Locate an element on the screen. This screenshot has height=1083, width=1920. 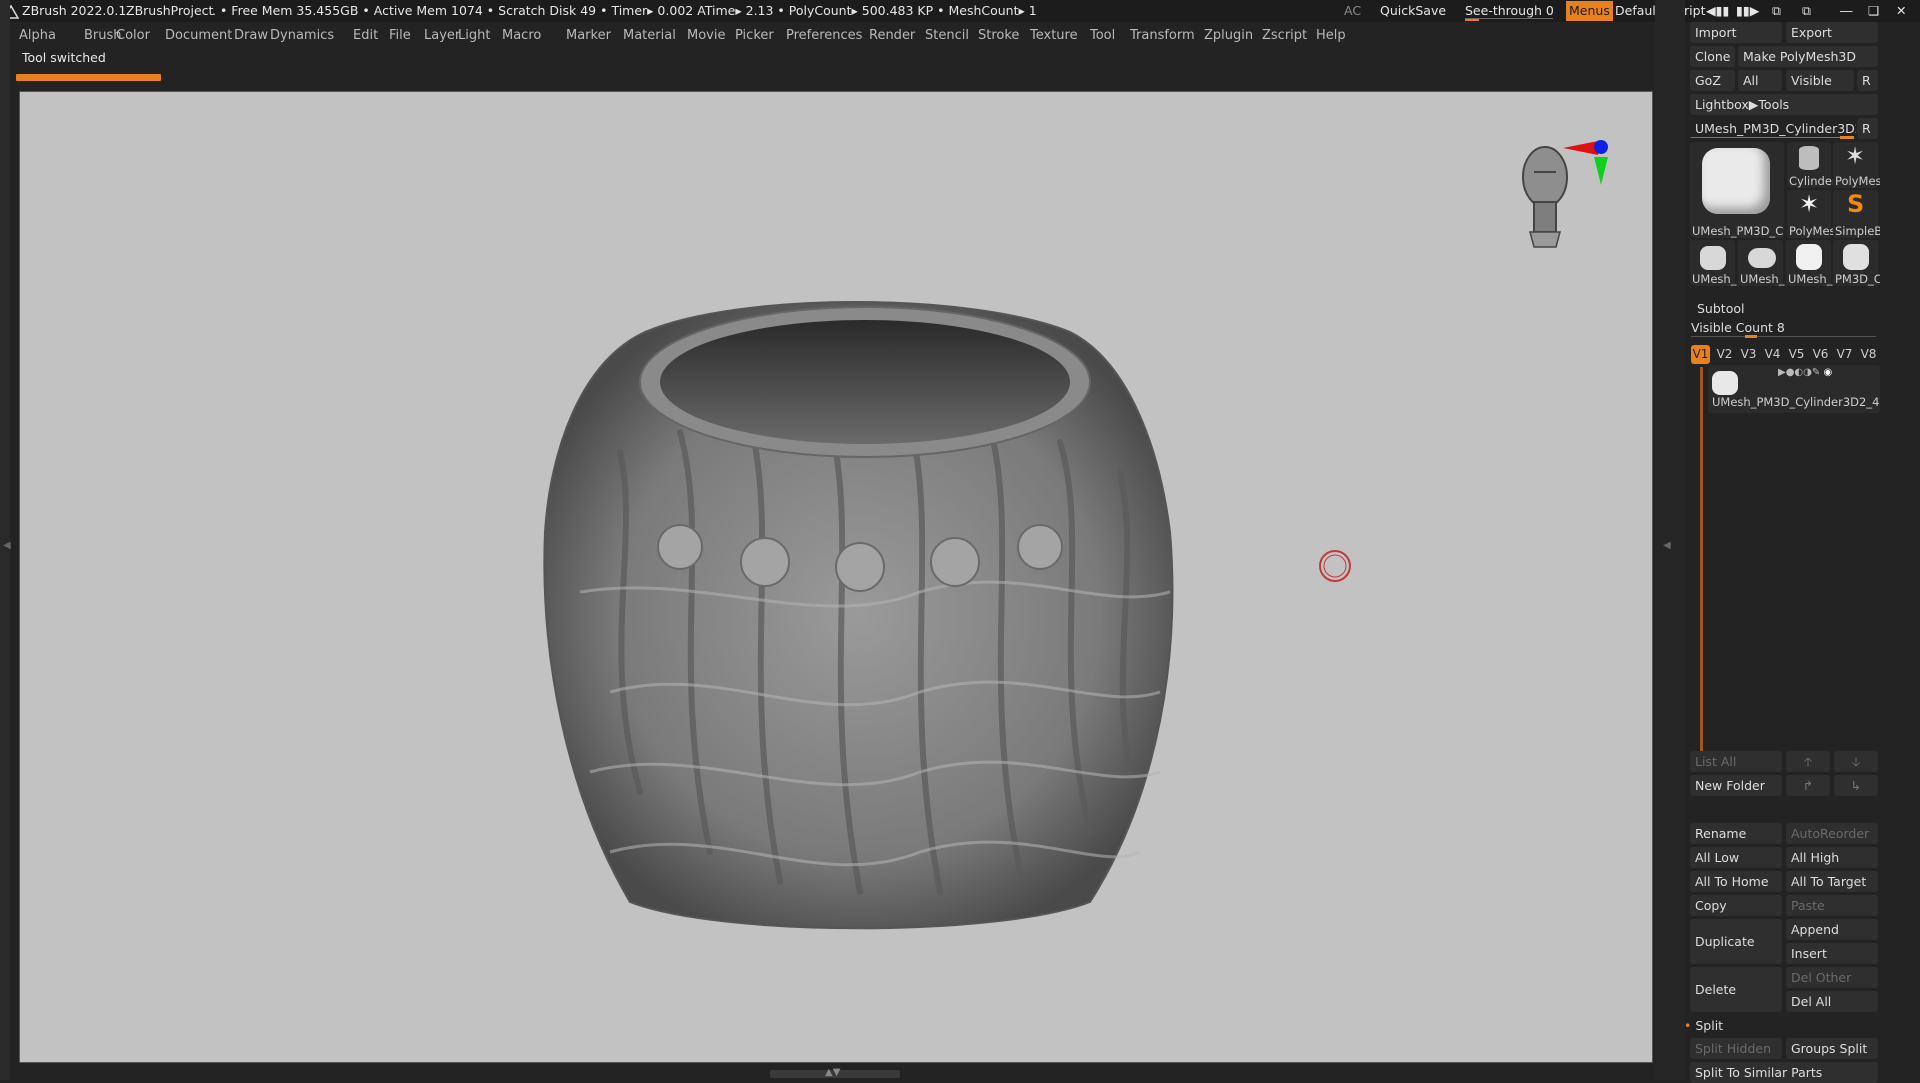
all-to-target-button: All To Target is located at coordinates (1832, 881).